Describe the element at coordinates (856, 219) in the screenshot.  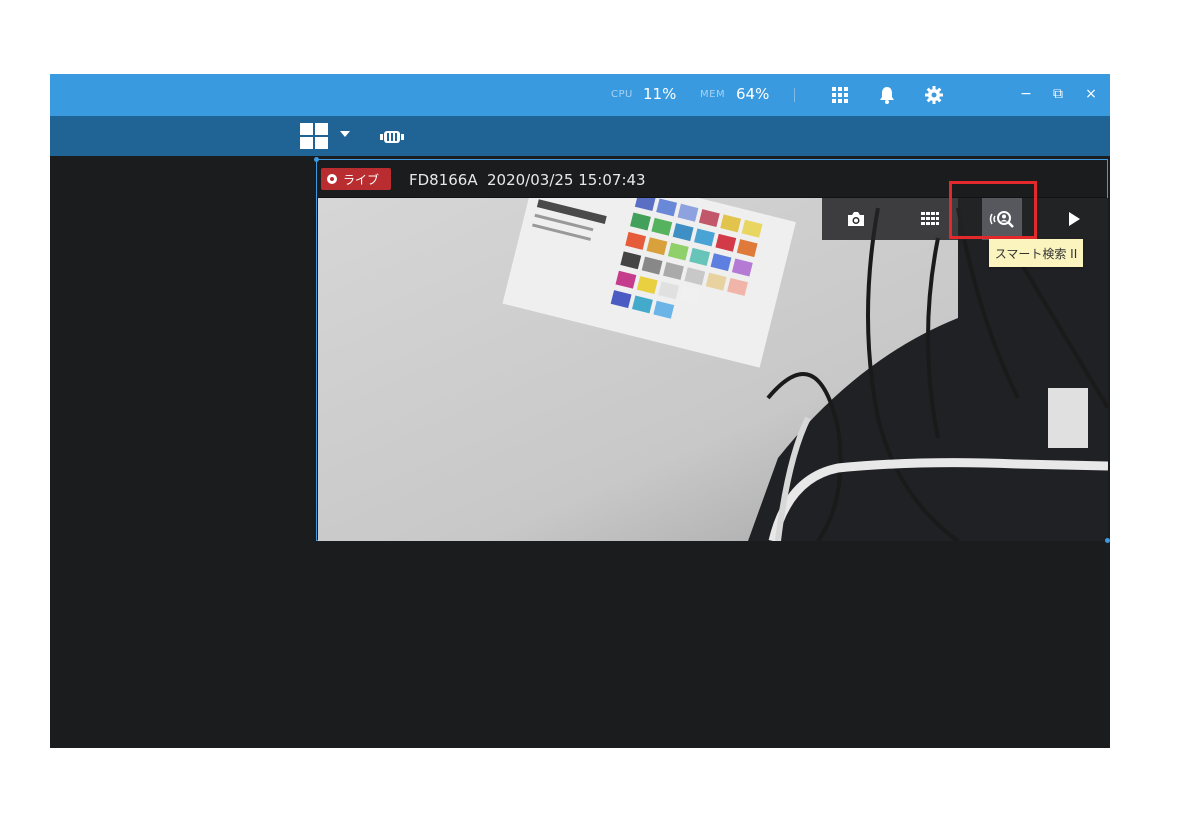
I see `camera-snapshot-icon` at that location.